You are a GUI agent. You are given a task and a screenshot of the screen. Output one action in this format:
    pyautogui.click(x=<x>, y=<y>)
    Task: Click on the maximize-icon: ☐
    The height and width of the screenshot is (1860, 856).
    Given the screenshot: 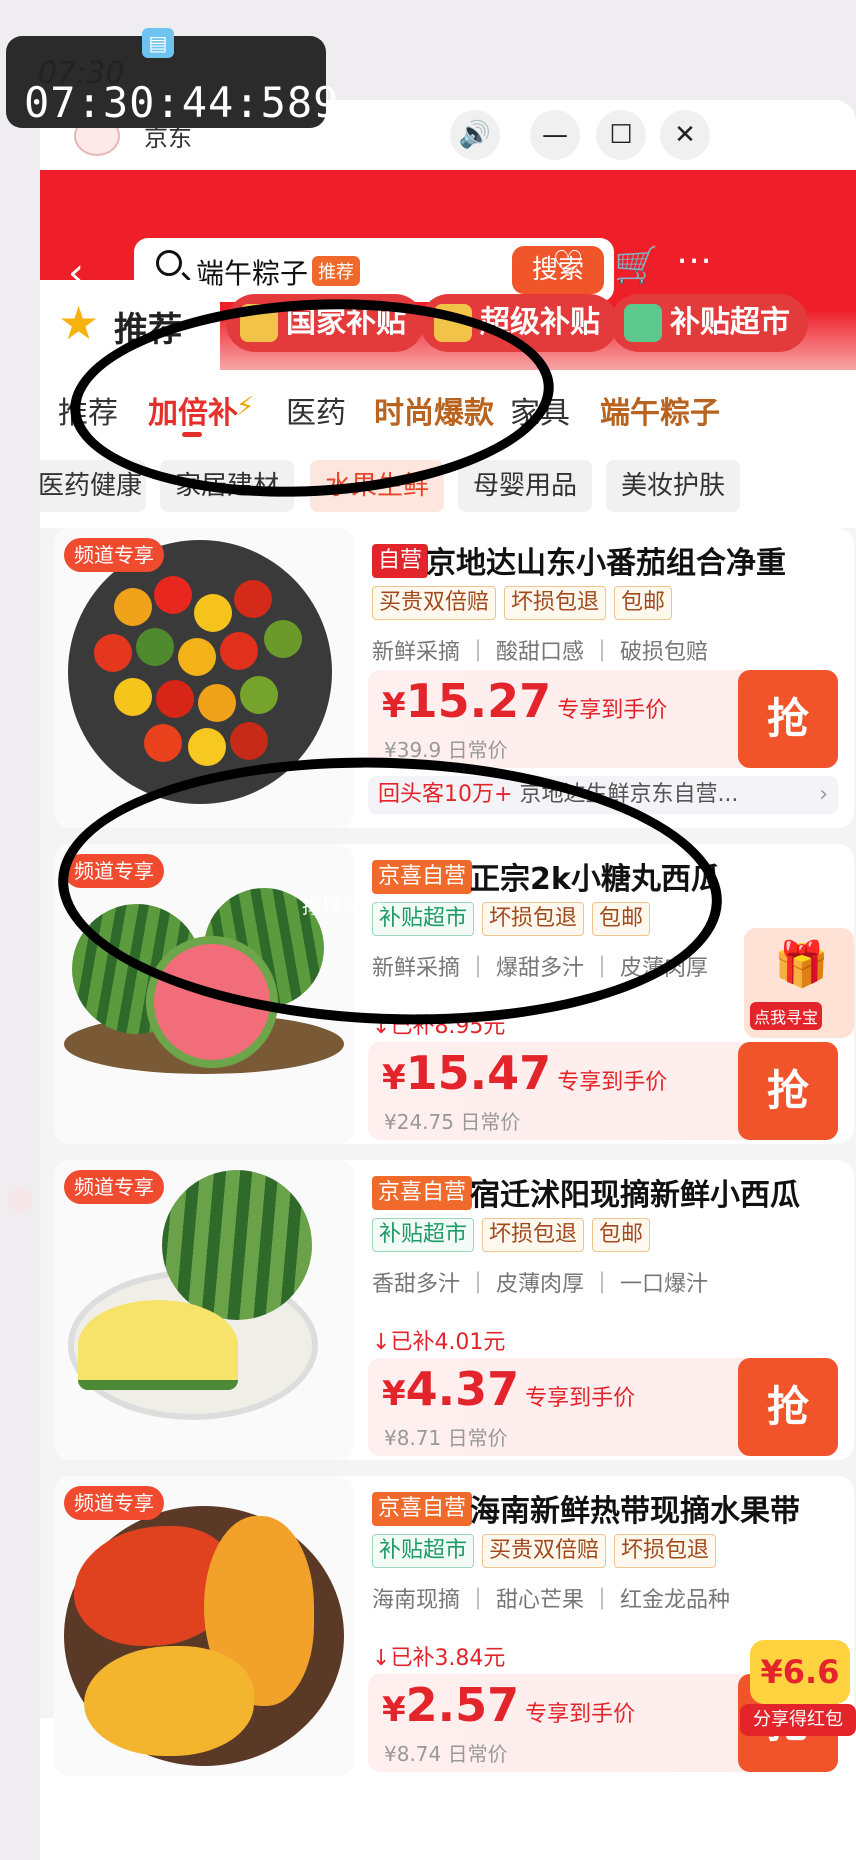 What is the action you would take?
    pyautogui.click(x=621, y=135)
    